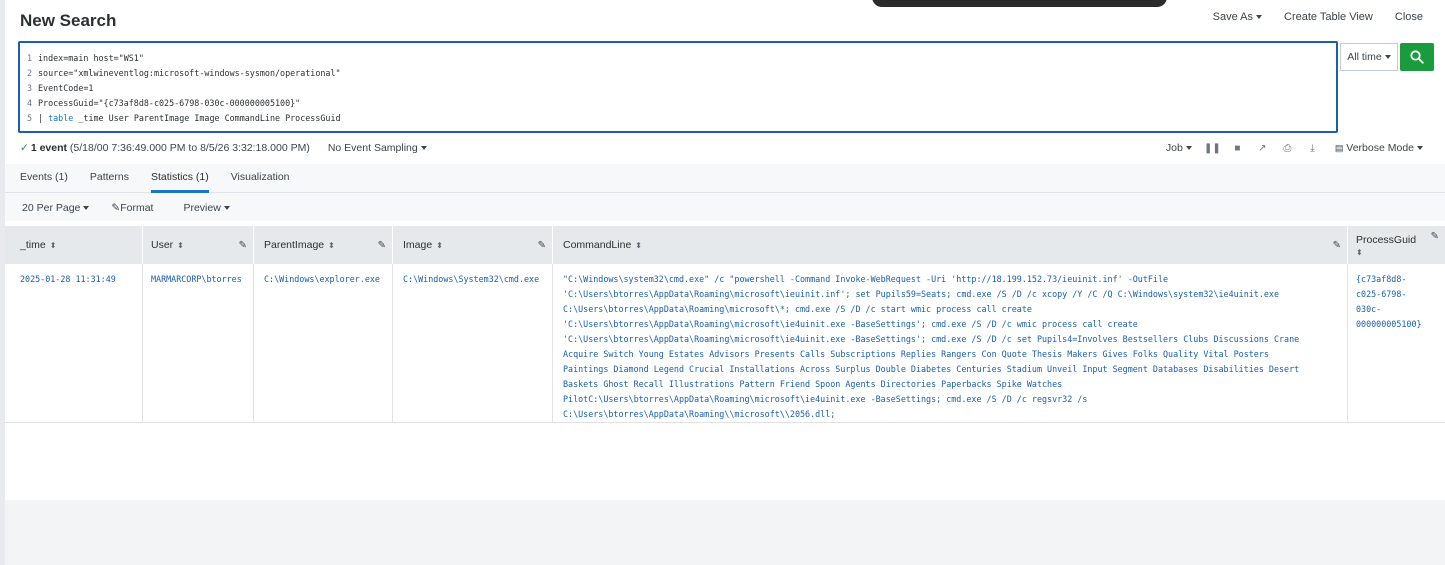 Image resolution: width=1445 pixels, height=565 pixels. I want to click on create-table-view-button: Create Table View, so click(1328, 17).